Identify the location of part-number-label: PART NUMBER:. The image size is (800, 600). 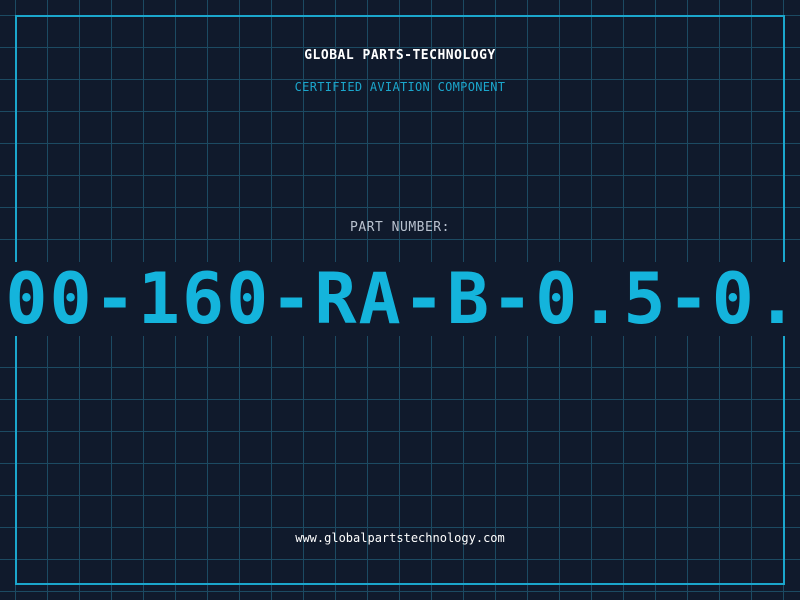
(400, 227).